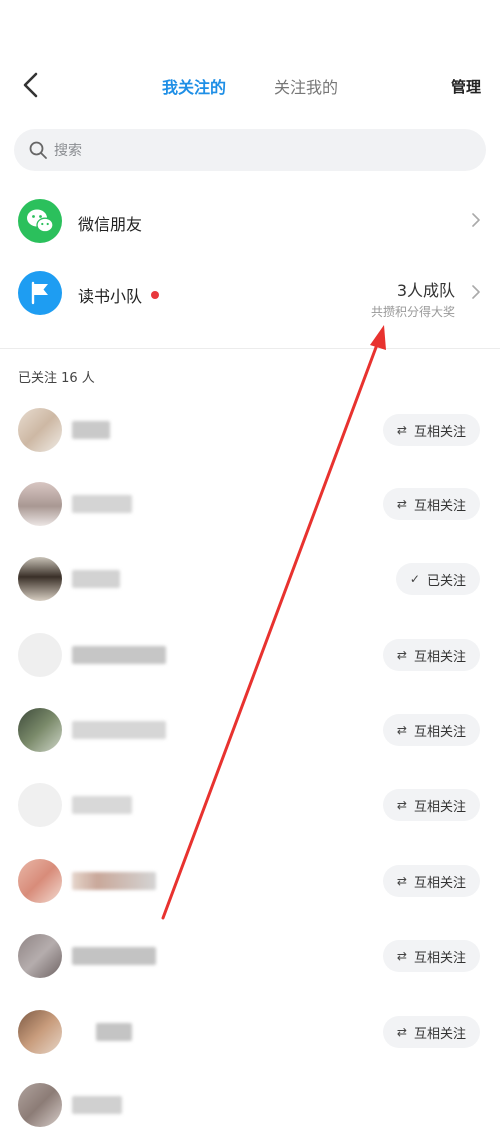 This screenshot has height=1142, width=500. I want to click on check-icon: ✓, so click(414, 579).